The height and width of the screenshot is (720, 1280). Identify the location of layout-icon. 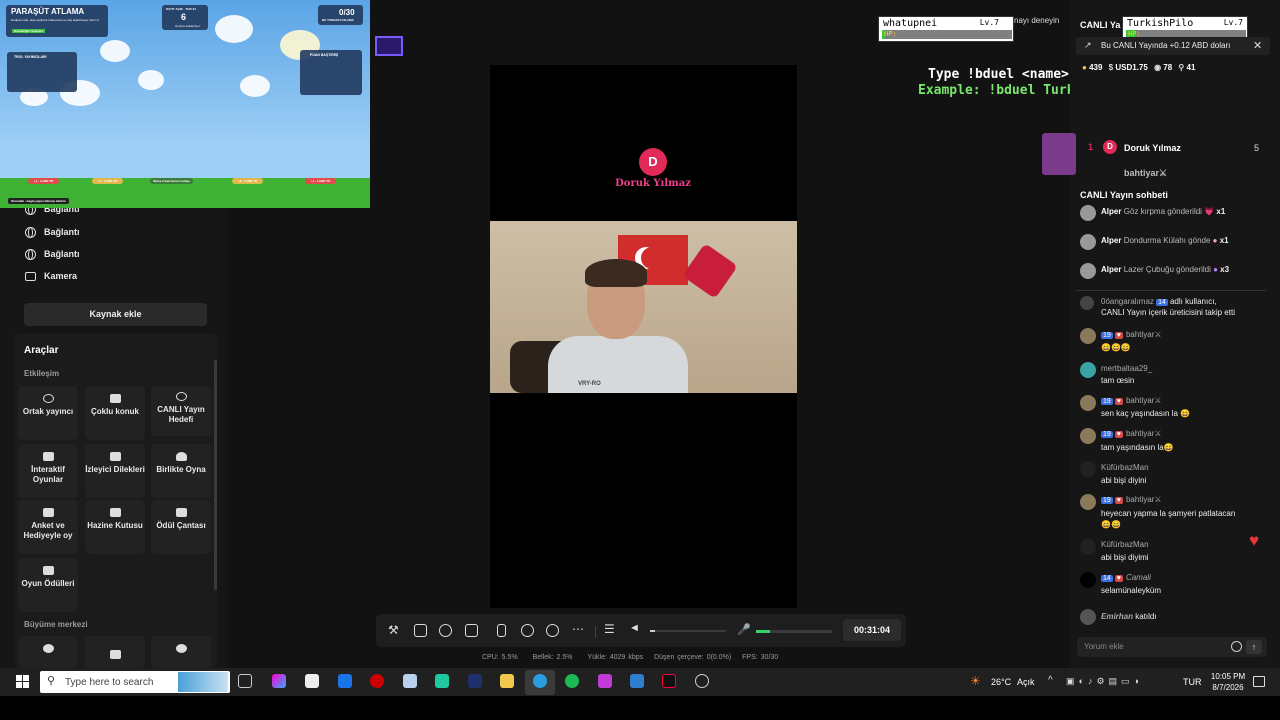
(420, 630).